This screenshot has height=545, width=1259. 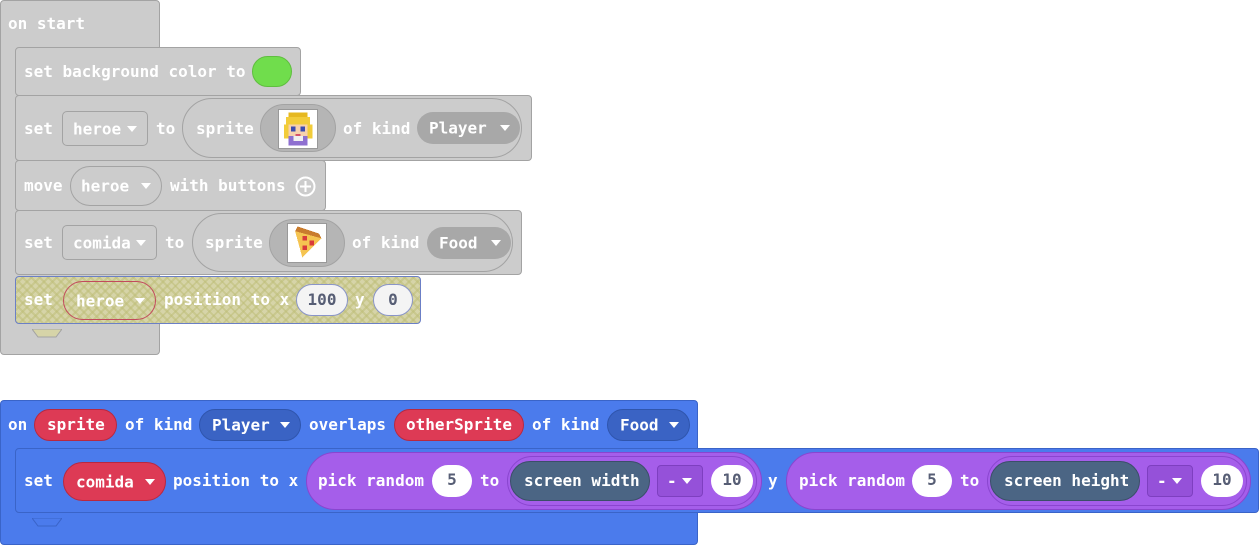 I want to click on on-label: on, so click(x=18, y=424).